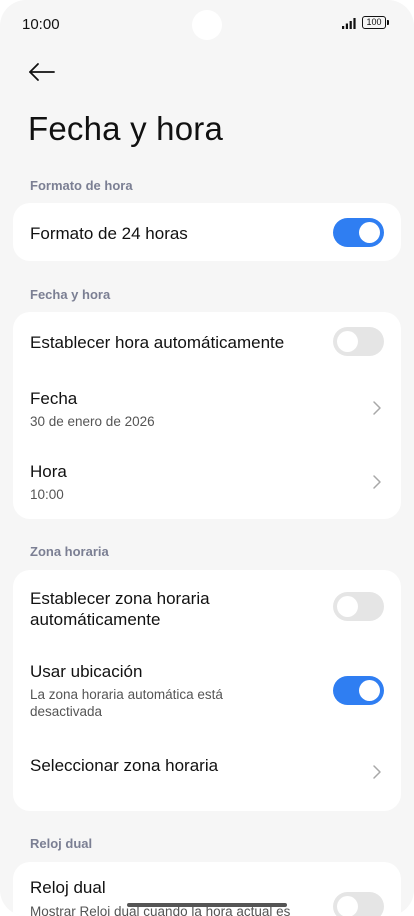 The width and height of the screenshot is (414, 916). I want to click on toggle-use-location, so click(358, 690).